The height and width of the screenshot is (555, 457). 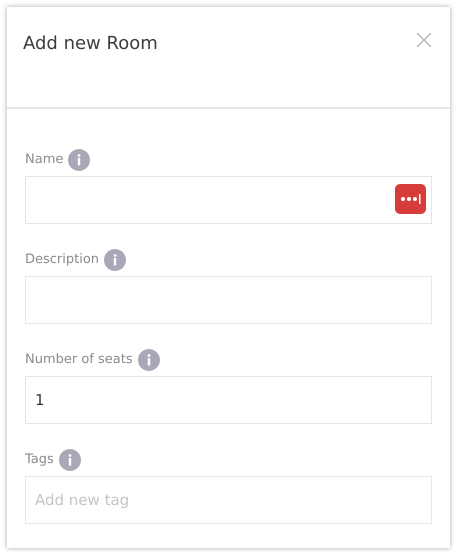 I want to click on password-manager-button, so click(x=410, y=199).